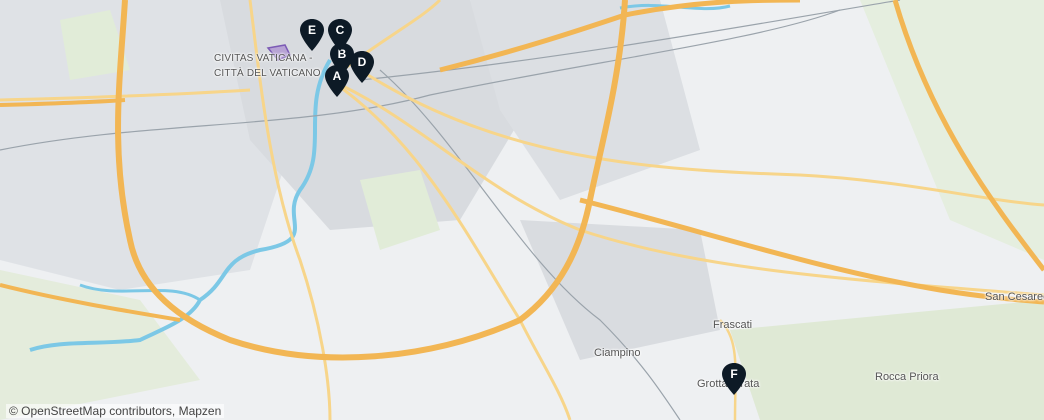 The width and height of the screenshot is (1044, 420). What do you see at coordinates (1014, 297) in the screenshot?
I see `place-label-san-cesareo: San Cesareo` at bounding box center [1014, 297].